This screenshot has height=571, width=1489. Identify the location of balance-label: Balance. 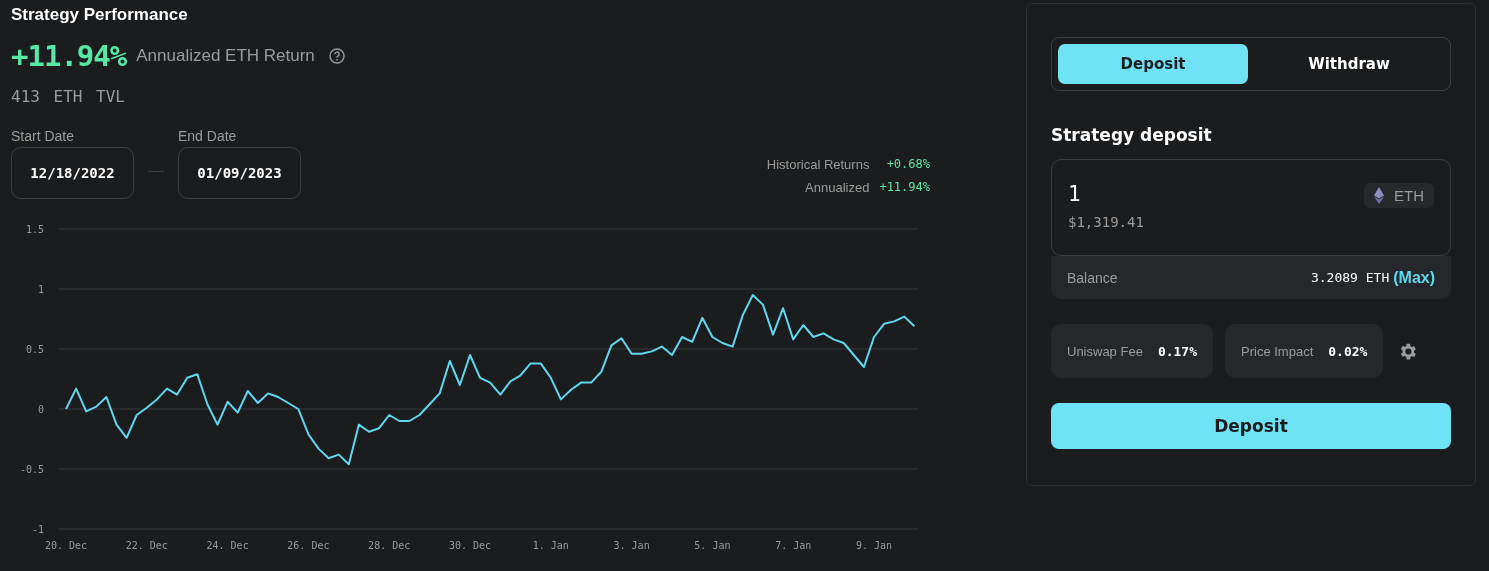
(1092, 277).